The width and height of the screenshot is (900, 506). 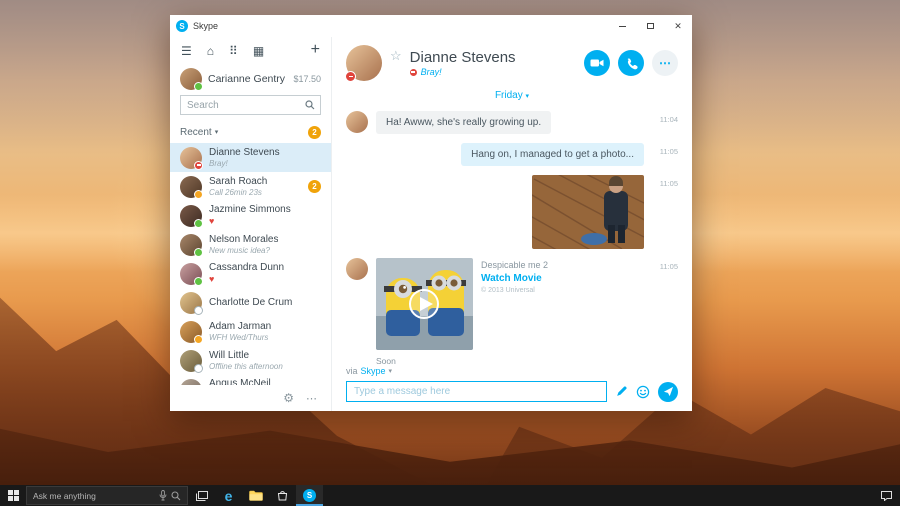 I want to click on edge-browser-button: e, so click(x=228, y=495).